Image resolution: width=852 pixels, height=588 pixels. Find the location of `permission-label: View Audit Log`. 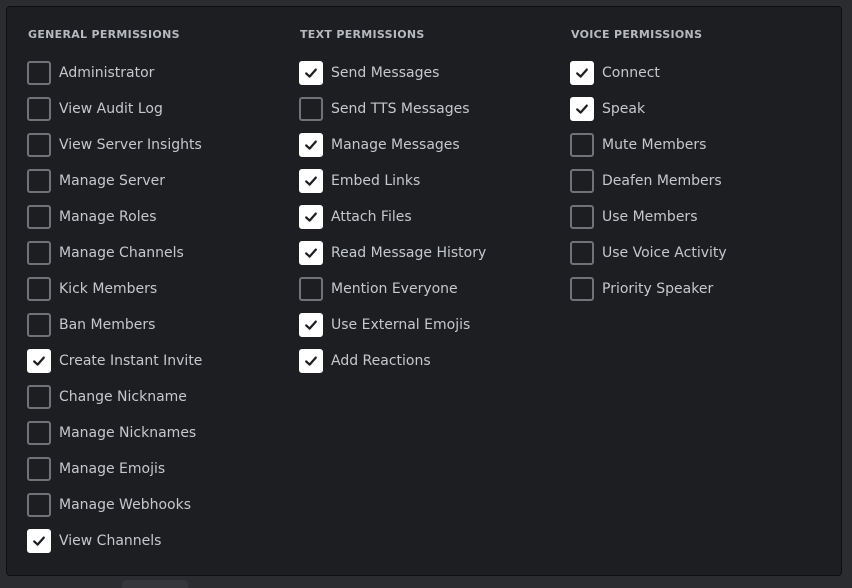

permission-label: View Audit Log is located at coordinates (111, 109).